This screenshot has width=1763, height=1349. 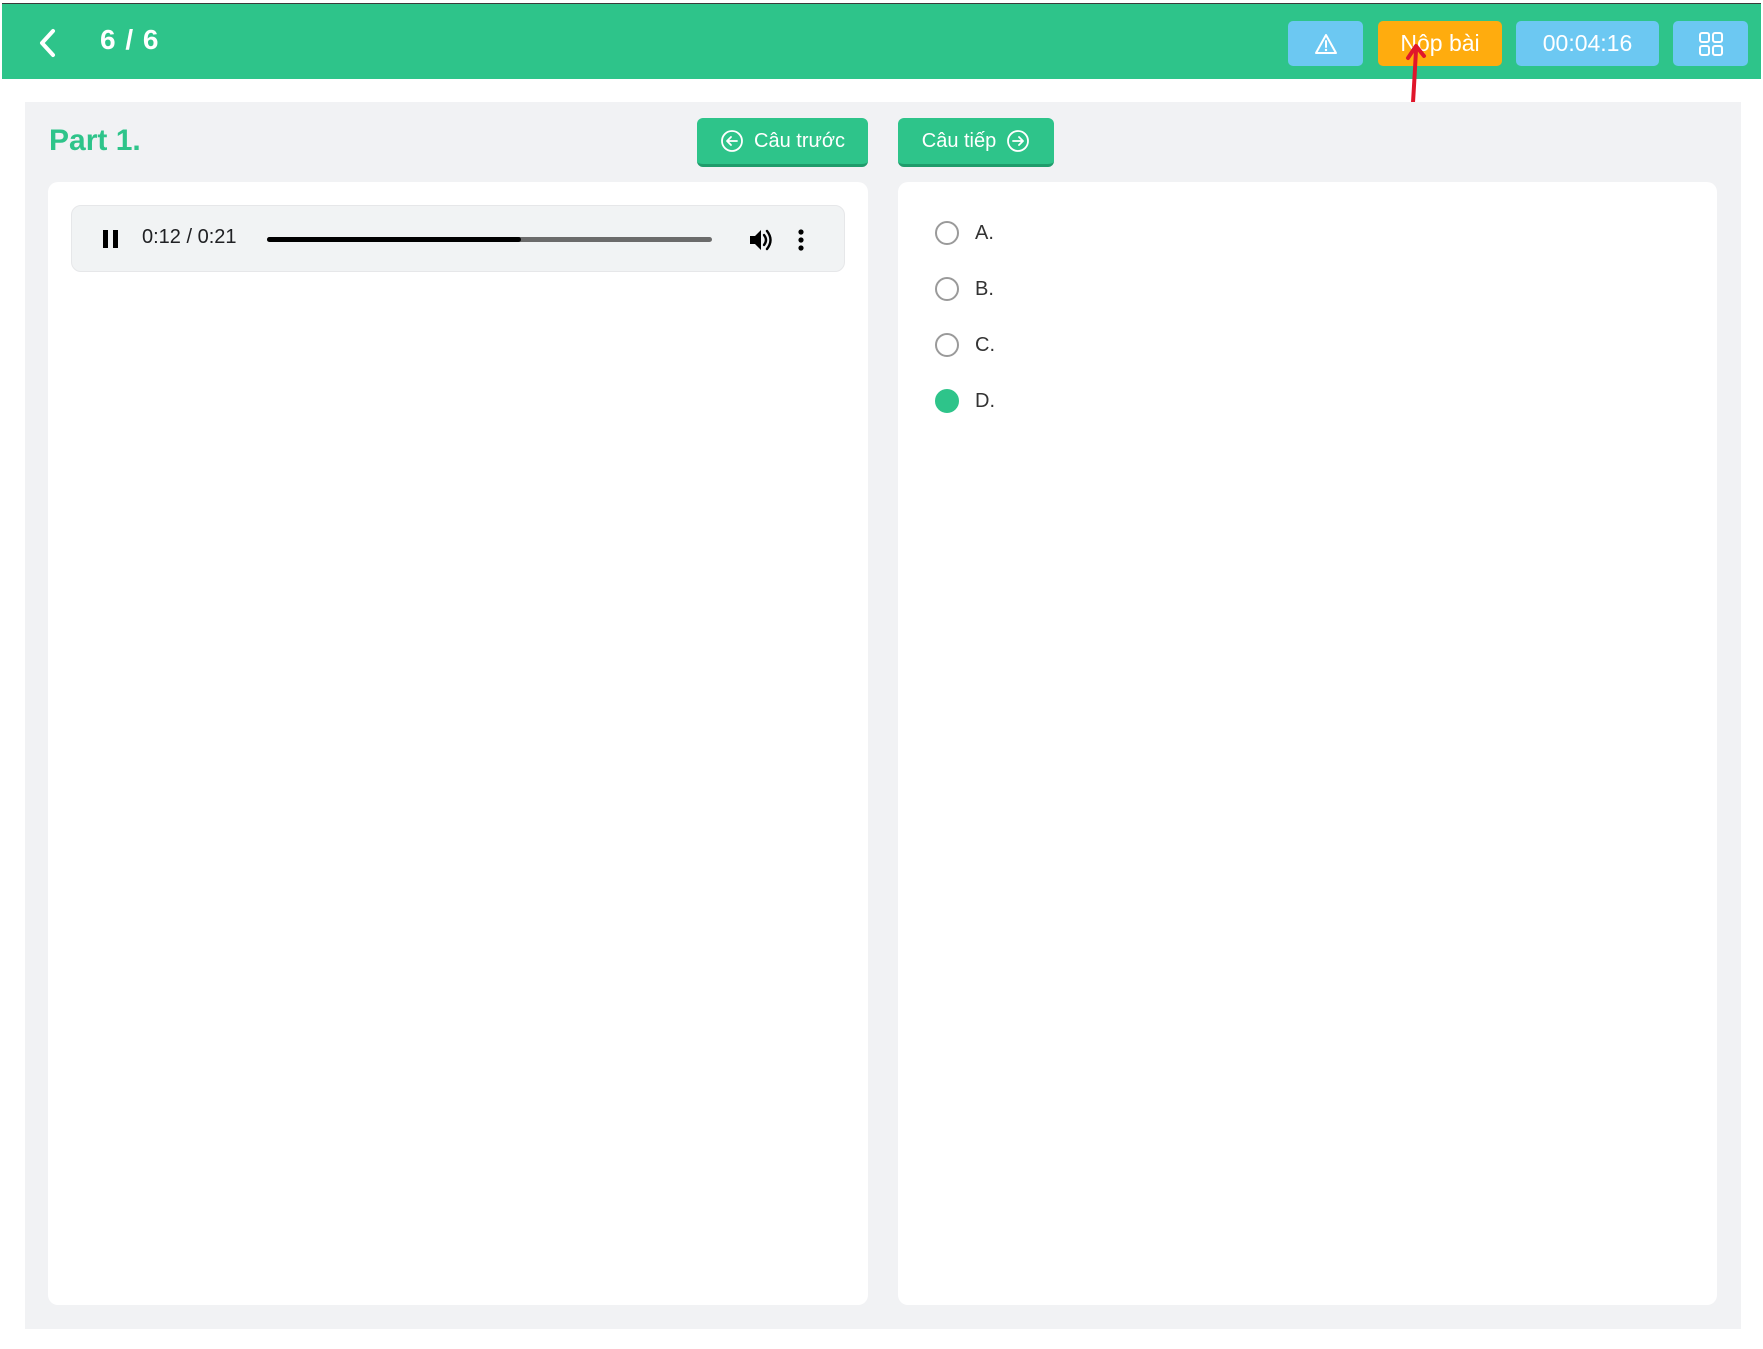 I want to click on option-d: D., so click(x=1035, y=401).